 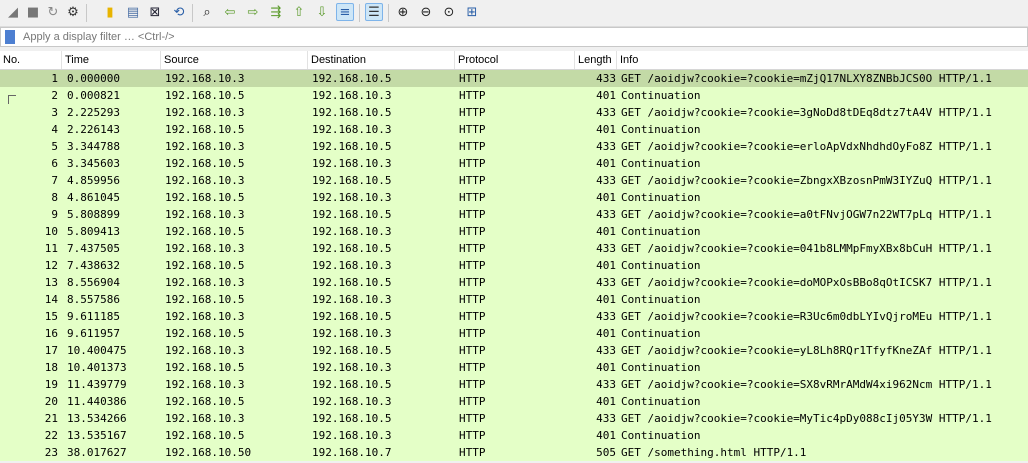 I want to click on zoom-in-icon: ⊕, so click(x=403, y=12).